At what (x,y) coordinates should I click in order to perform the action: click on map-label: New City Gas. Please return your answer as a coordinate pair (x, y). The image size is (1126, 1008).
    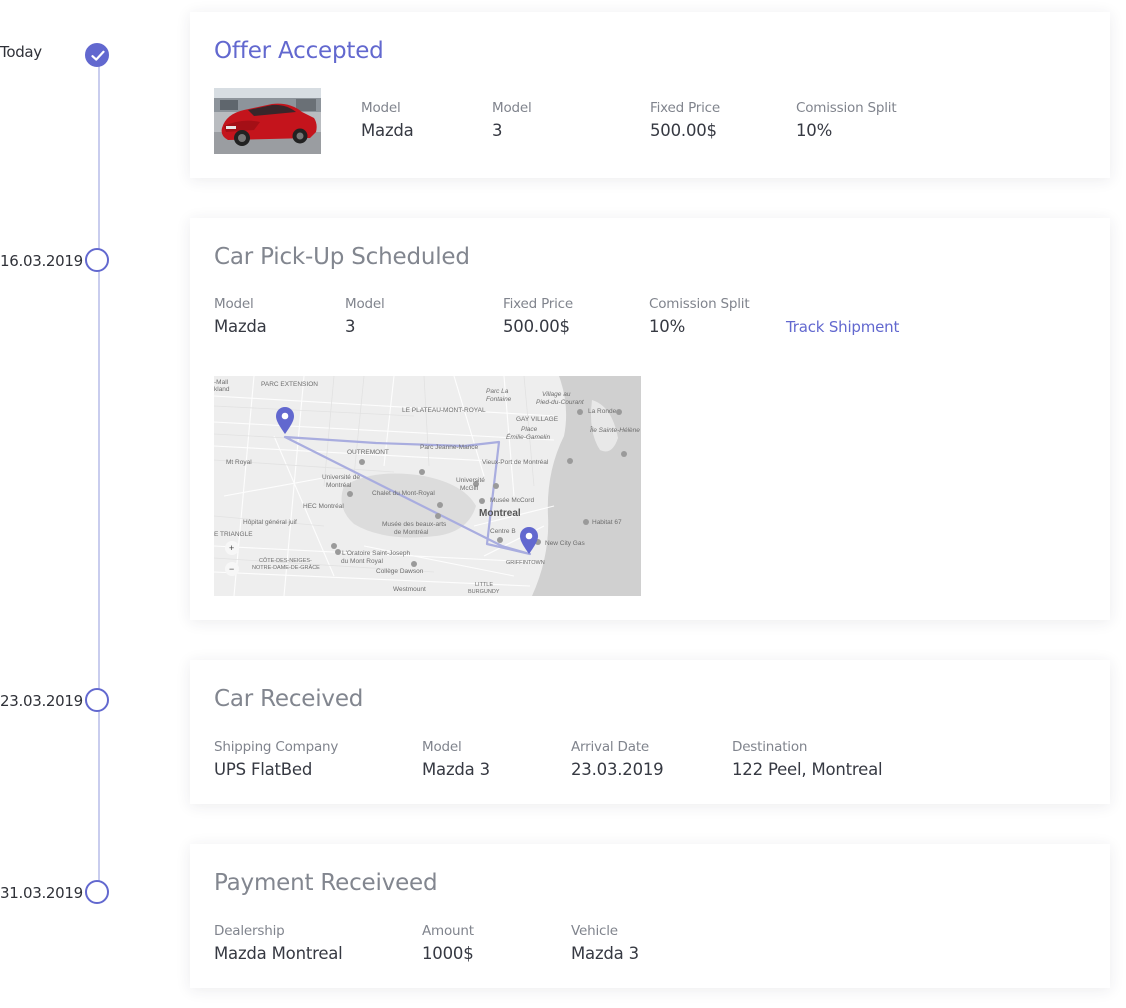
    Looking at the image, I should click on (565, 543).